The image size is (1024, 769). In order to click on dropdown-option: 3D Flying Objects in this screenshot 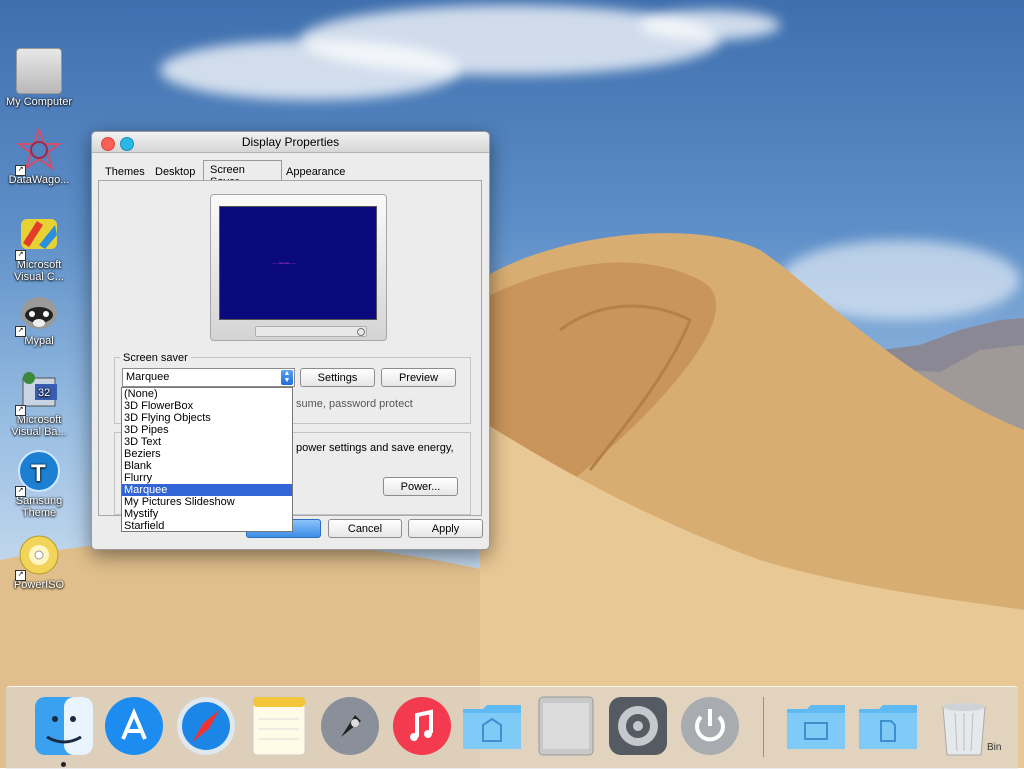, I will do `click(207, 418)`.